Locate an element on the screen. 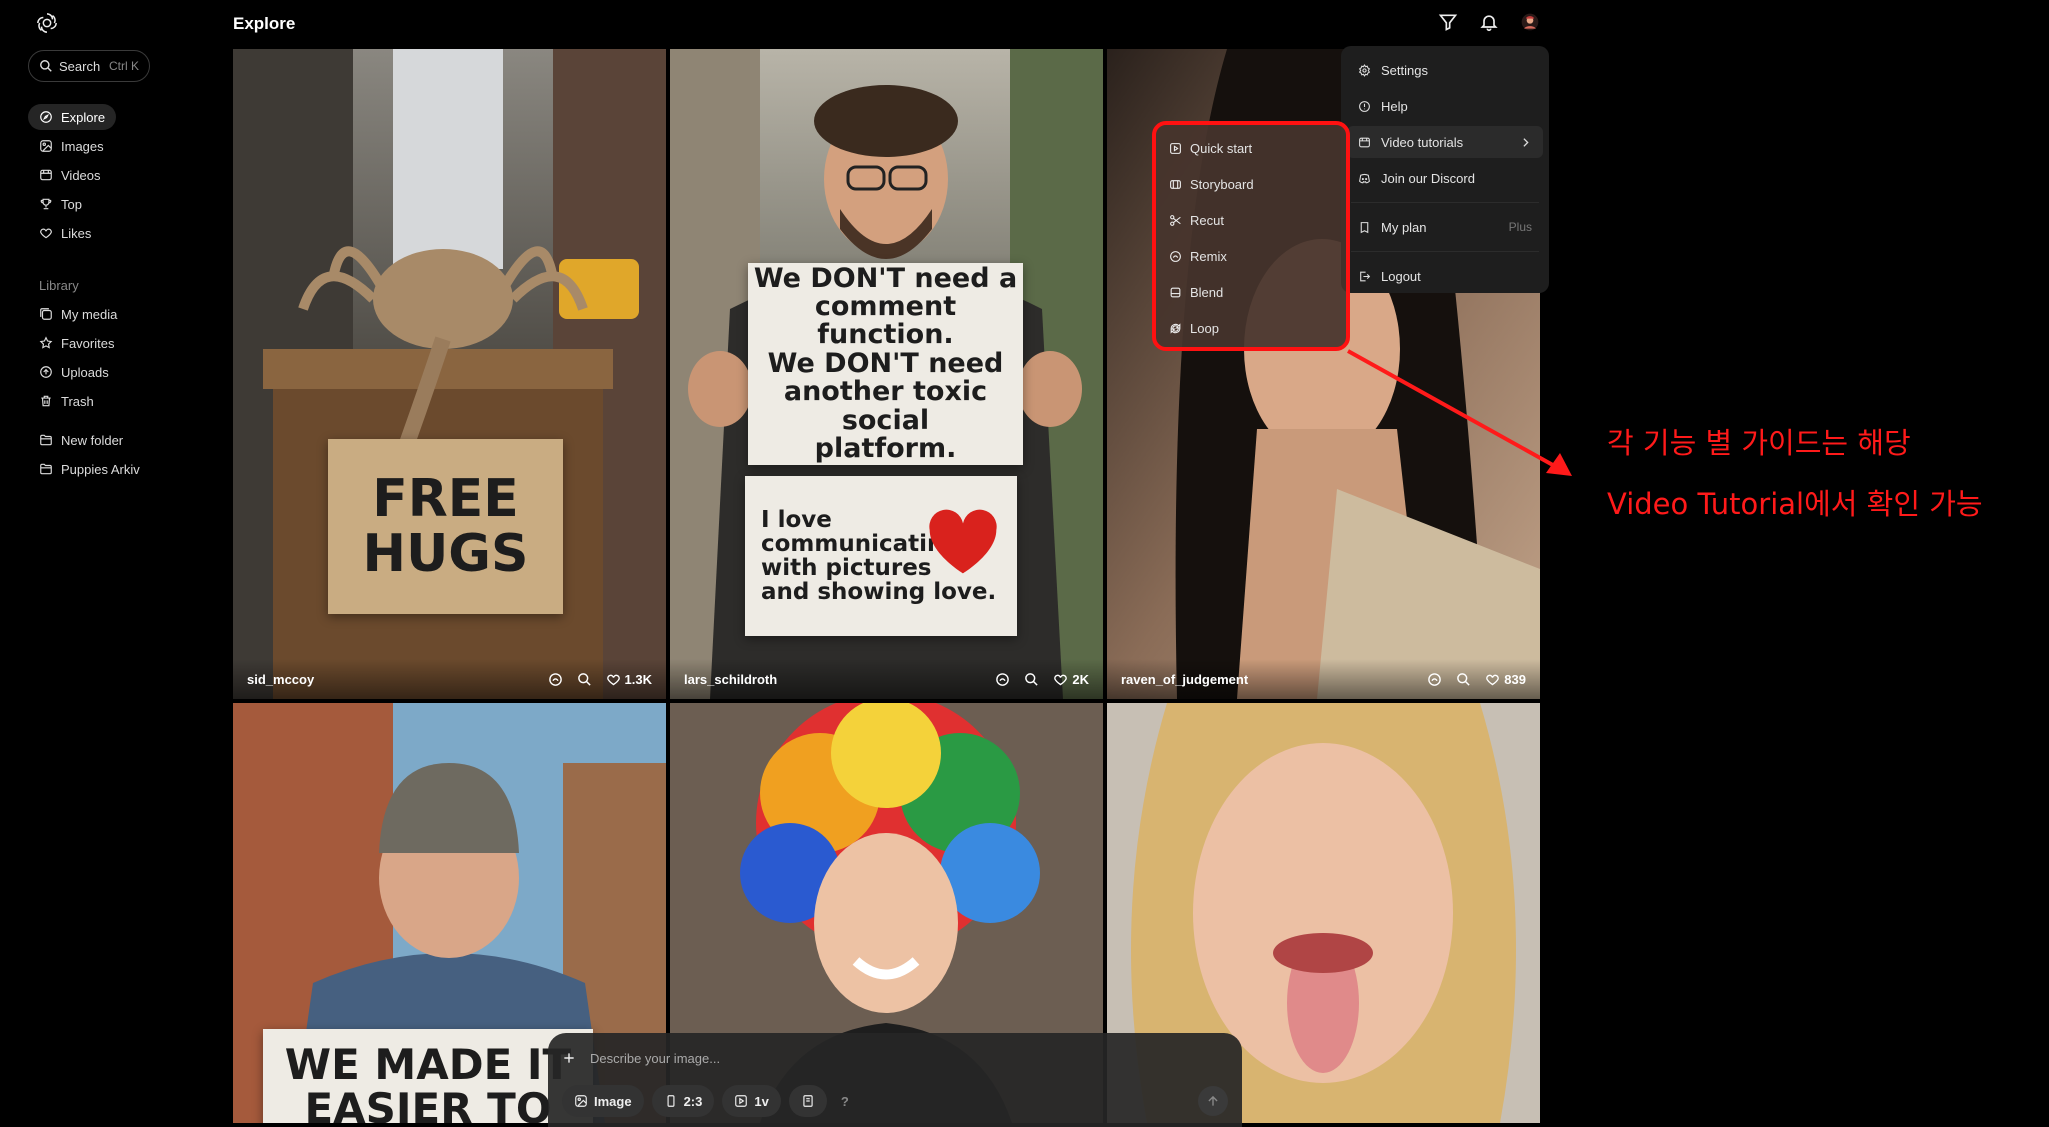 The image size is (2049, 1127). submit-button is located at coordinates (1213, 1101).